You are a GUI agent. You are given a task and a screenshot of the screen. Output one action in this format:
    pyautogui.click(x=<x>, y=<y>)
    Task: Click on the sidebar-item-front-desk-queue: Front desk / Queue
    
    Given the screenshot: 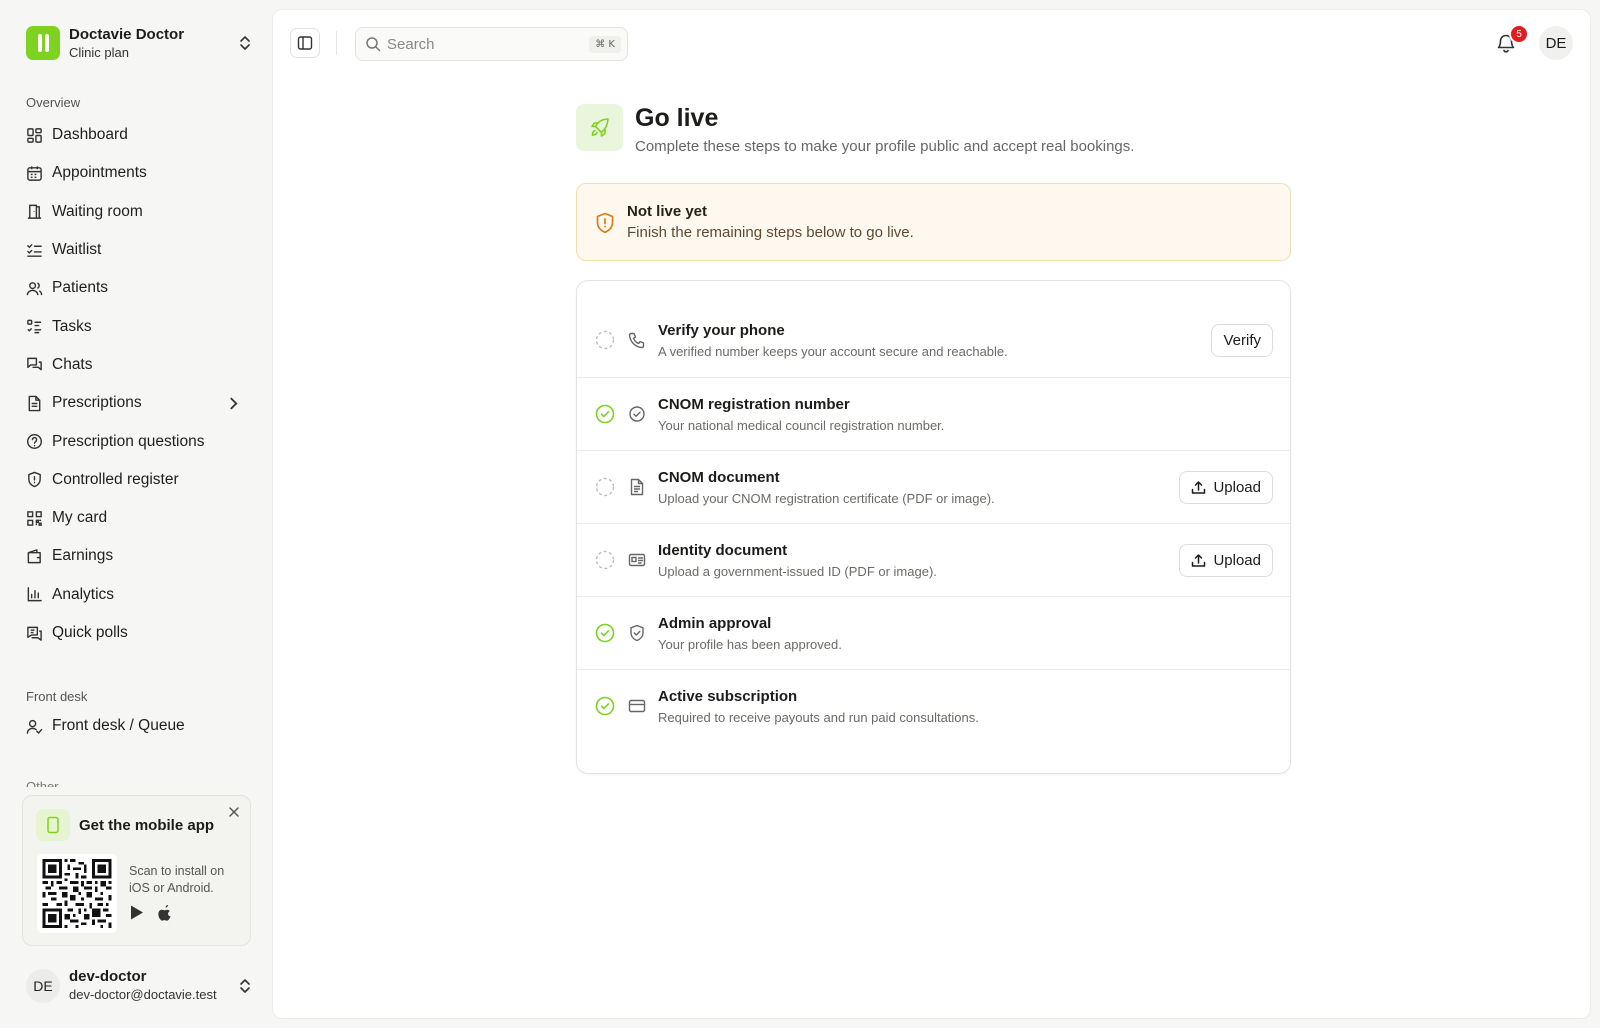 What is the action you would take?
    pyautogui.click(x=137, y=726)
    